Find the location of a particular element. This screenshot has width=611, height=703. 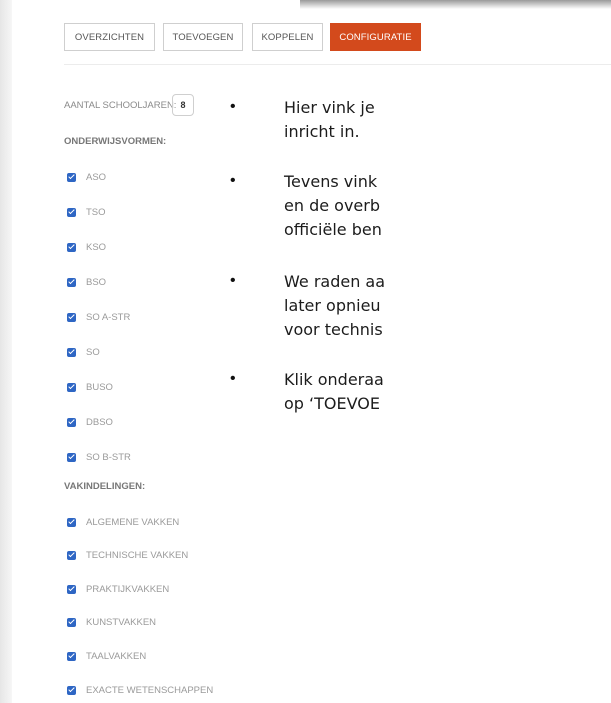

instruction-text: We raden aa later opnieu voor technis is located at coordinates (335, 305).